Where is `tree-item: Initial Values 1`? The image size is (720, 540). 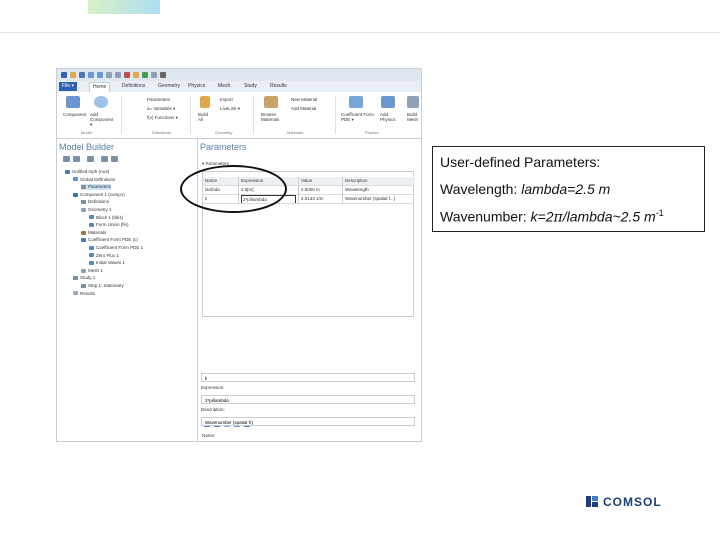
tree-item: Initial Values 1 is located at coordinates (107, 263).